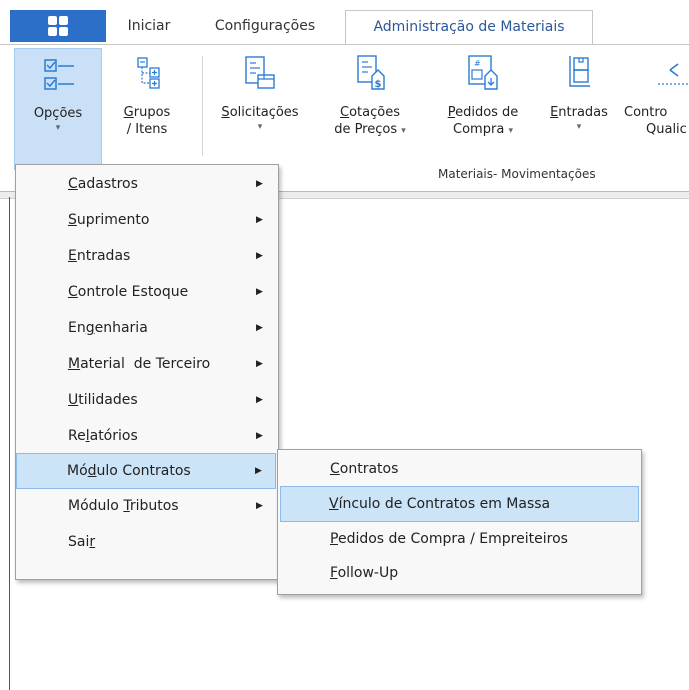  I want to click on options-checklist-icon, so click(59, 74).